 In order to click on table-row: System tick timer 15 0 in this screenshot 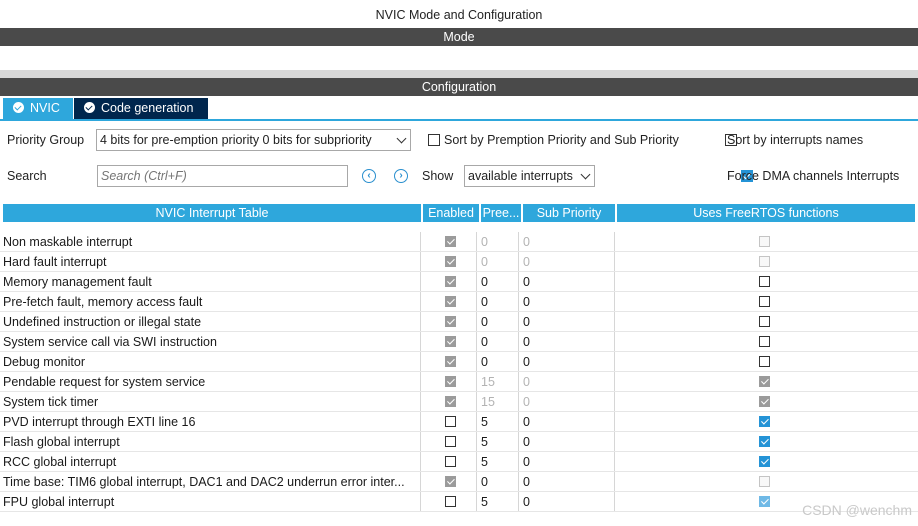, I will do `click(459, 402)`.